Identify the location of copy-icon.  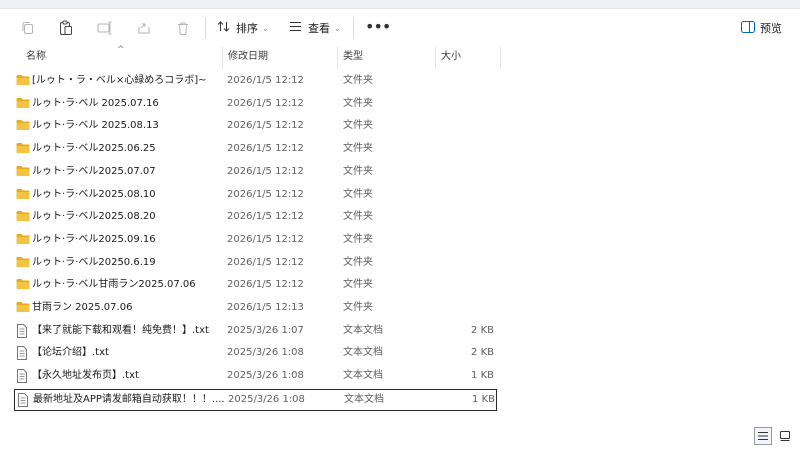
(28, 28).